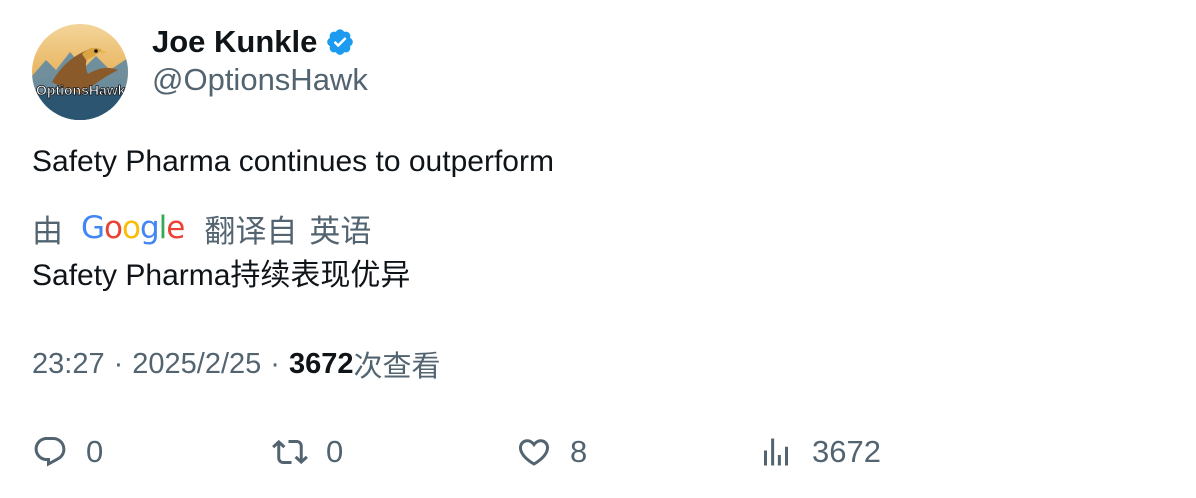 The height and width of the screenshot is (498, 1196). I want to click on heart-icon, so click(534, 452).